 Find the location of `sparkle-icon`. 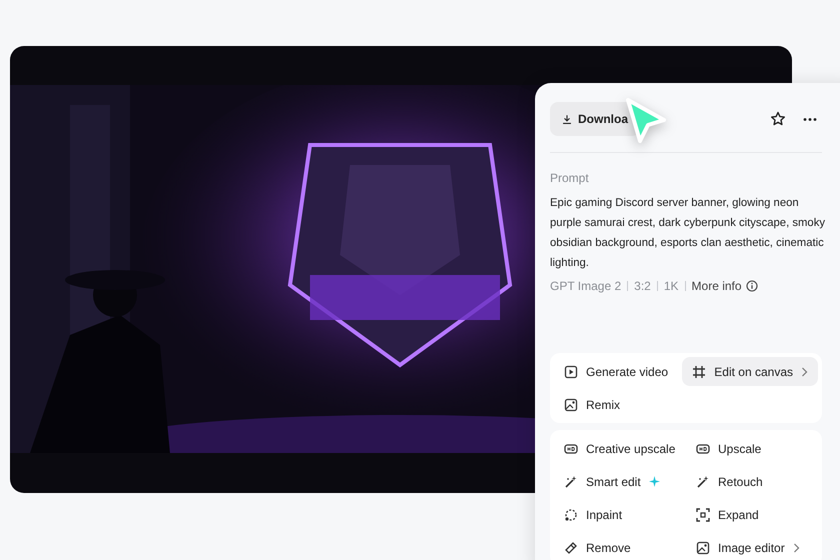

sparkle-icon is located at coordinates (654, 481).